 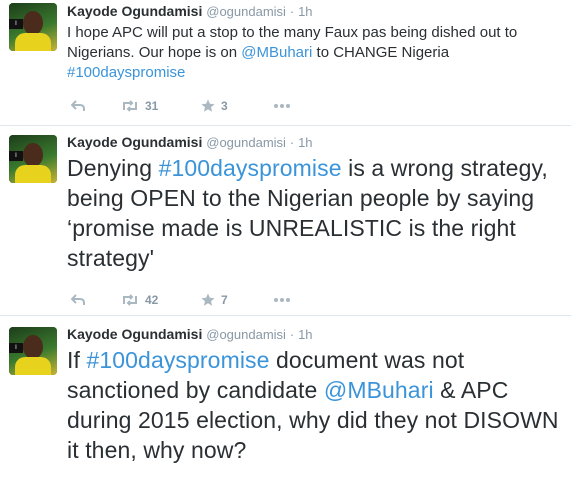 I want to click on retweet-count: 42, so click(x=152, y=299).